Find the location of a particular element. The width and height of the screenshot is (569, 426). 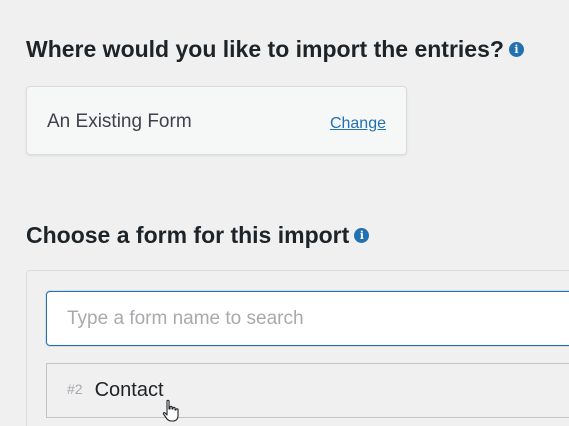

form-name-label: Contact is located at coordinates (129, 390).